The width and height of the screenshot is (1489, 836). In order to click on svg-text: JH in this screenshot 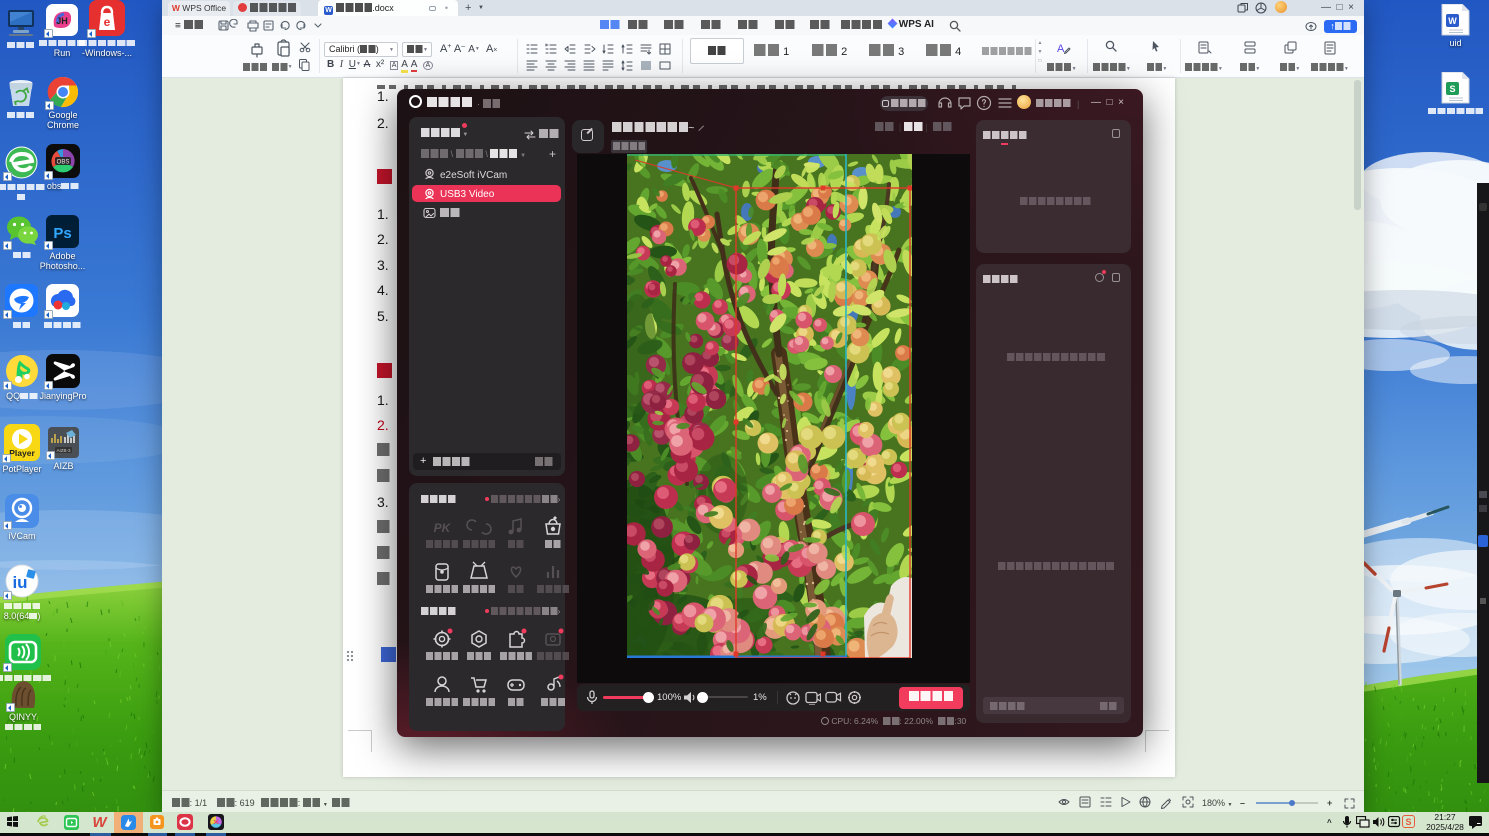, I will do `click(62, 21)`.